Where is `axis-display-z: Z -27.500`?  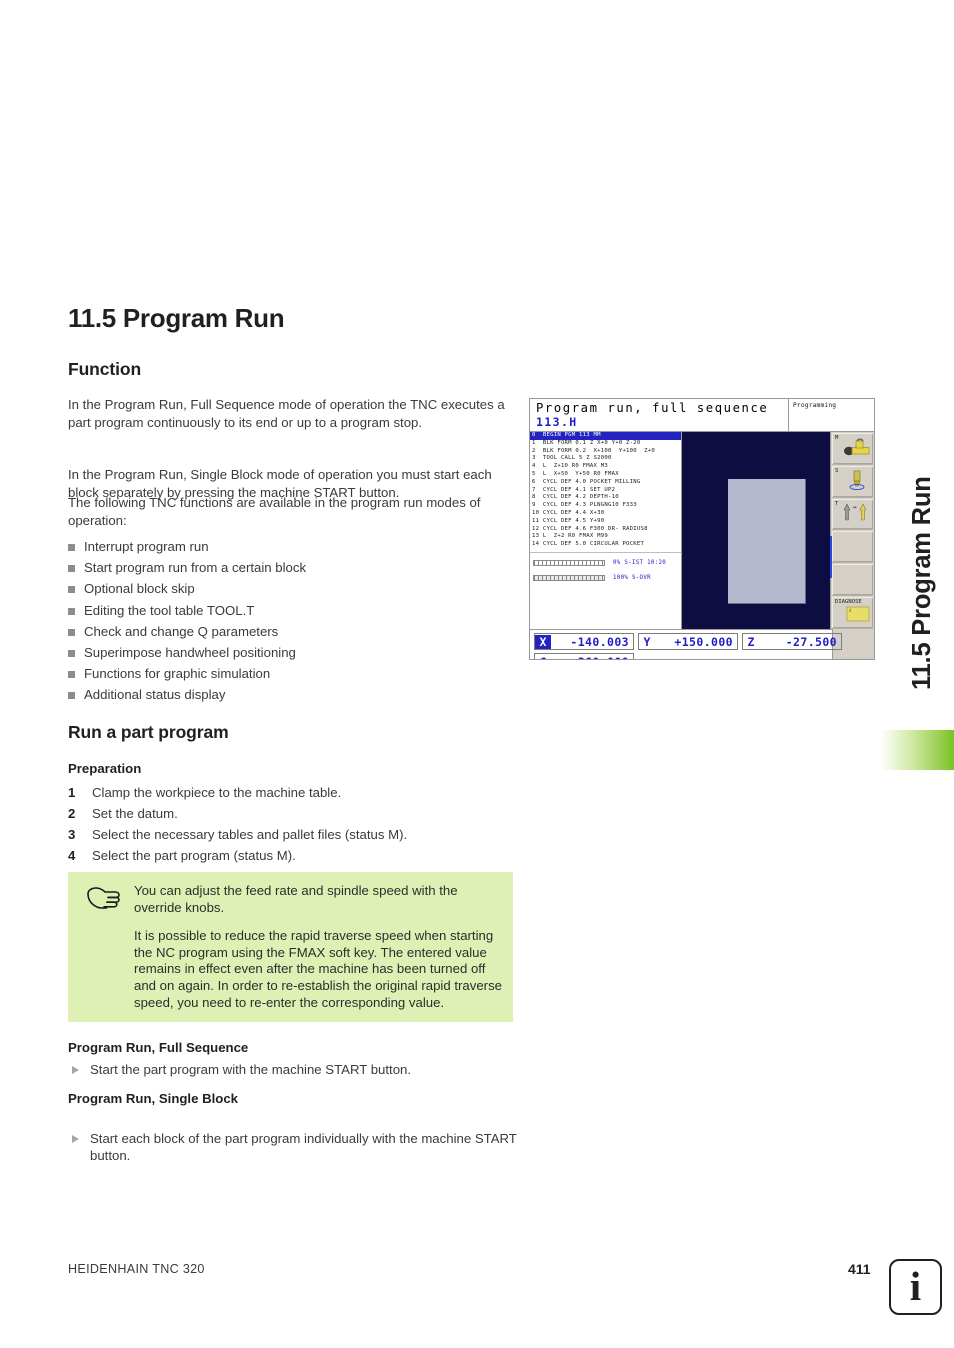
axis-display-z: Z -27.500 is located at coordinates (792, 641).